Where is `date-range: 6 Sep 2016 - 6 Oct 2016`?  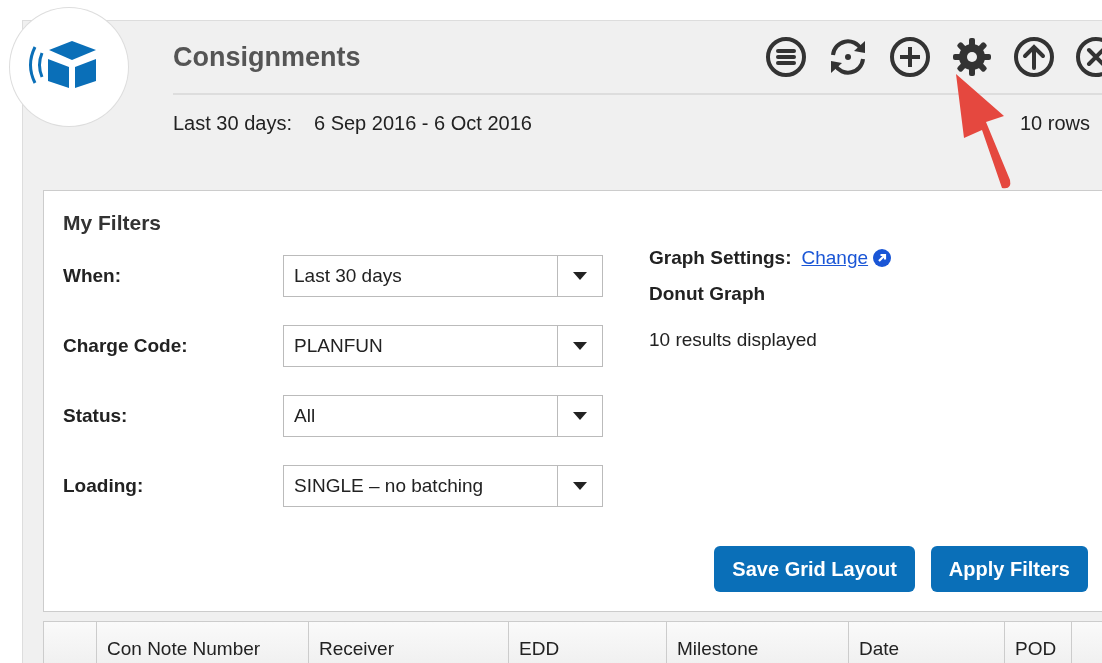 date-range: 6 Sep 2016 - 6 Oct 2016 is located at coordinates (422, 123).